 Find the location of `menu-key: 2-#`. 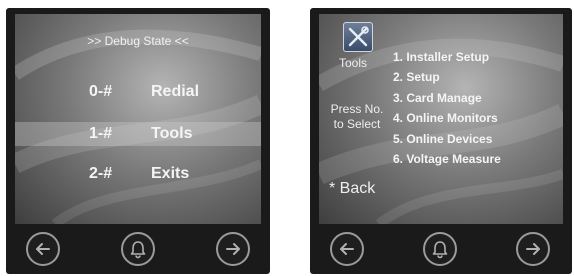

menu-key: 2-# is located at coordinates (101, 173).